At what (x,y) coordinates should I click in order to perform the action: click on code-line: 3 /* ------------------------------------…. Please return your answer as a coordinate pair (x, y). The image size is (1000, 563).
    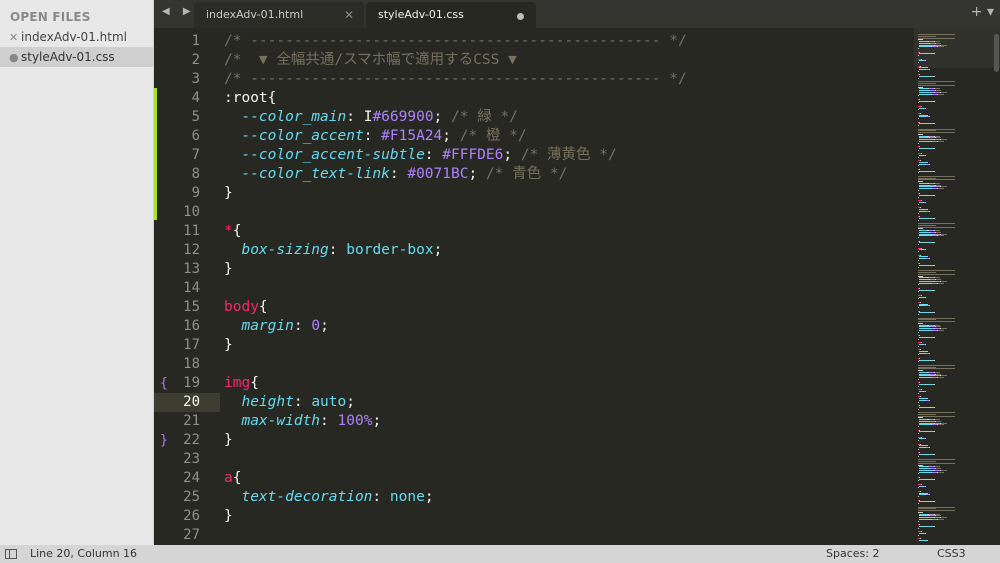
    Looking at the image, I should click on (534, 79).